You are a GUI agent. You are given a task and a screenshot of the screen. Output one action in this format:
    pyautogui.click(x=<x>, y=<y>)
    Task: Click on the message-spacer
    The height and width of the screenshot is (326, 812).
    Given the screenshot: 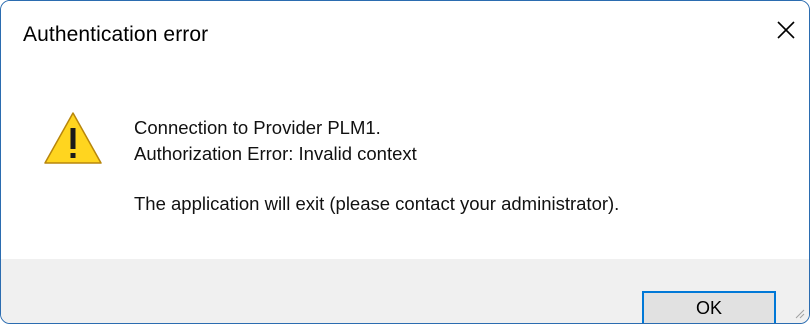 What is the action you would take?
    pyautogui.click(x=376, y=179)
    